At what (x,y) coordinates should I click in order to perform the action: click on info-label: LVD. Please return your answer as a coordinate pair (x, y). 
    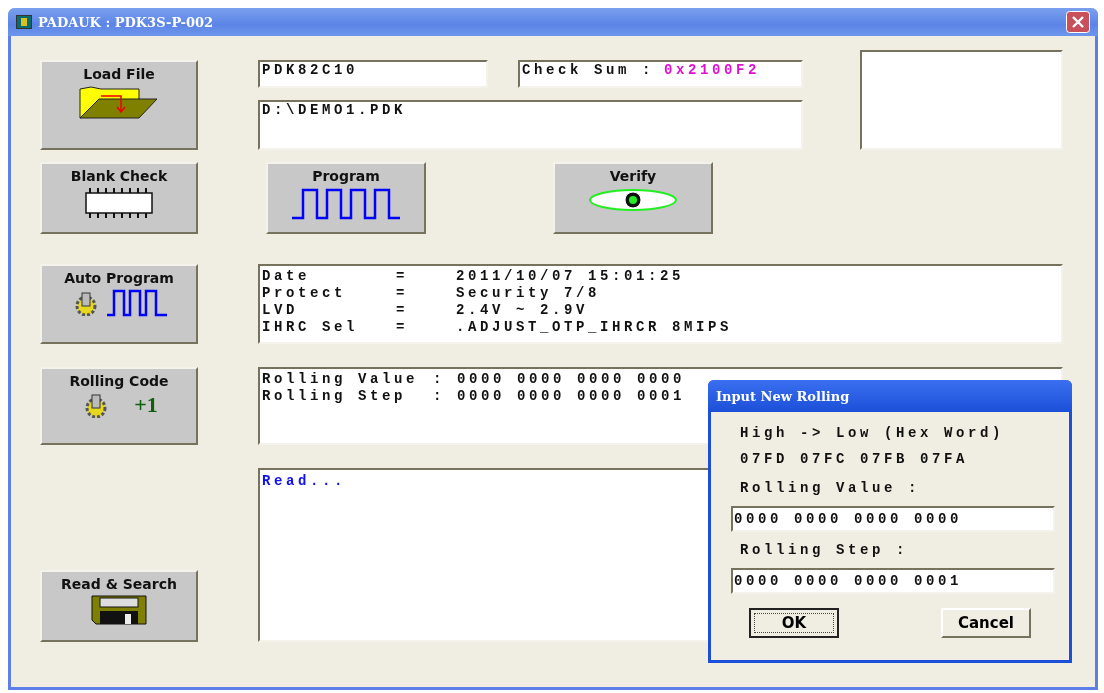
    Looking at the image, I should click on (280, 310).